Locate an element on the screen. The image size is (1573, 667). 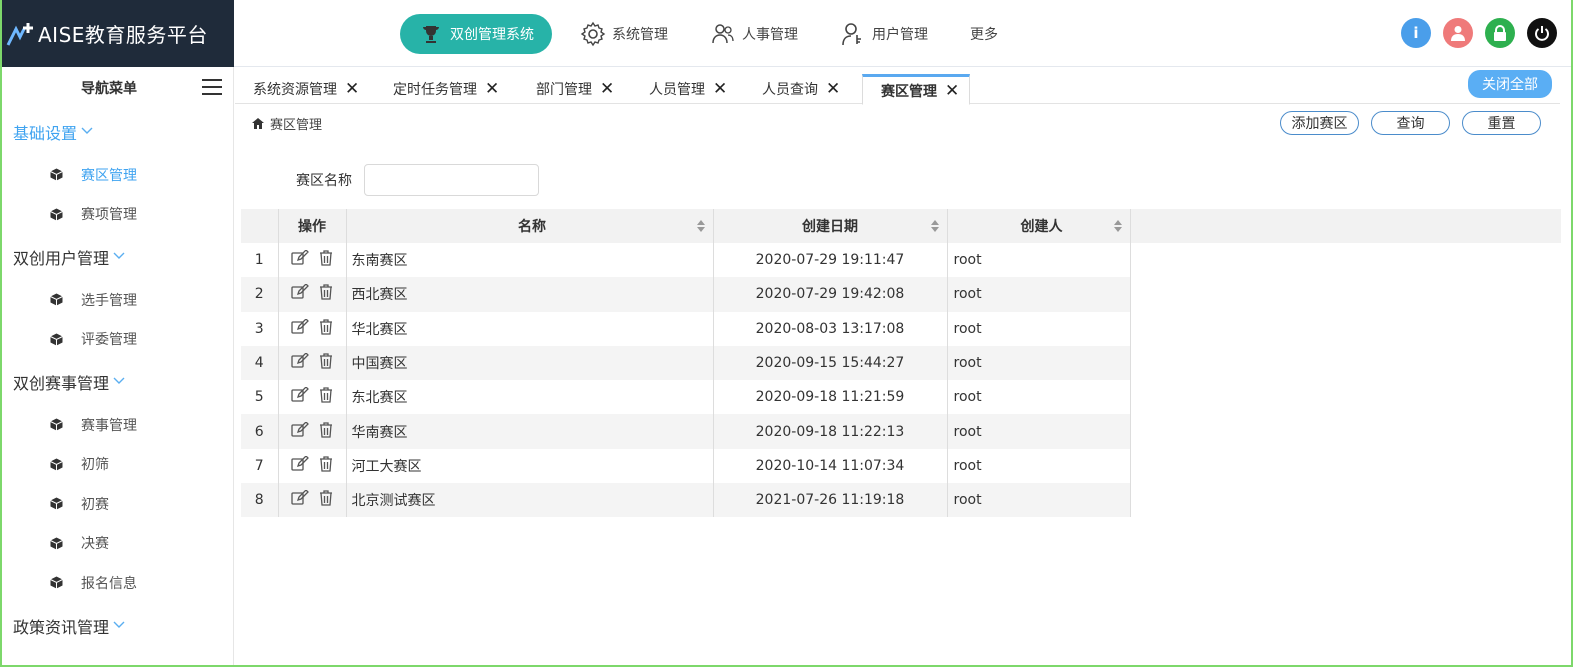
query-button: 查询 is located at coordinates (1410, 123).